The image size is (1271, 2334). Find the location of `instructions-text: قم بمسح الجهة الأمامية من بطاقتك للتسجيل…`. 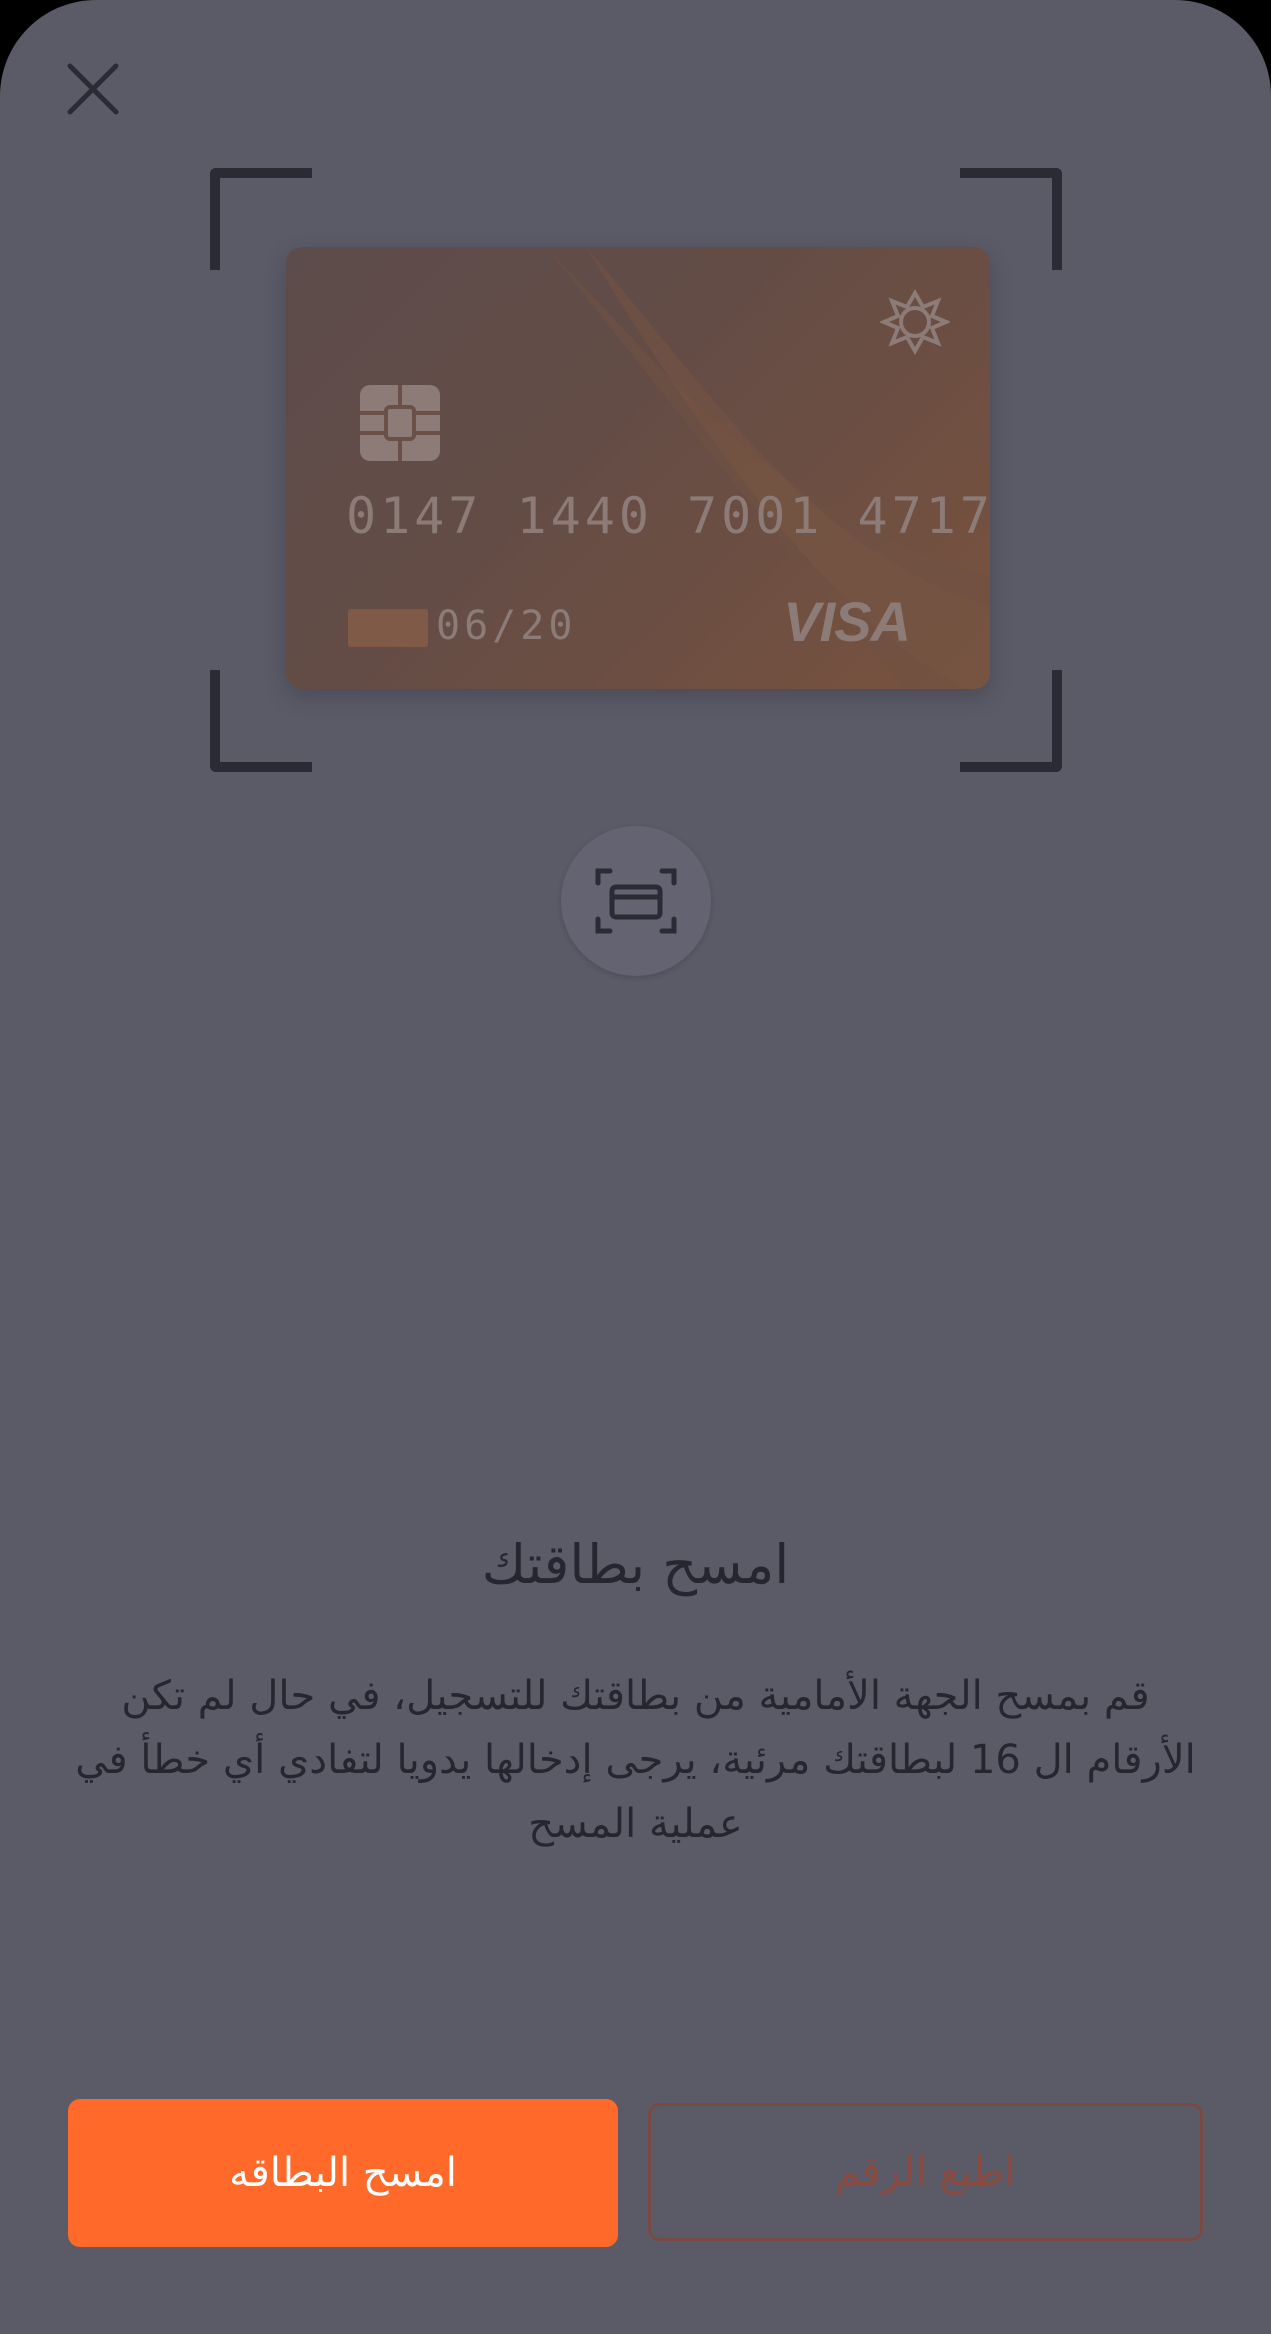

instructions-text: قم بمسح الجهة الأمامية من بطاقتك للتسجيل… is located at coordinates (635, 1760).